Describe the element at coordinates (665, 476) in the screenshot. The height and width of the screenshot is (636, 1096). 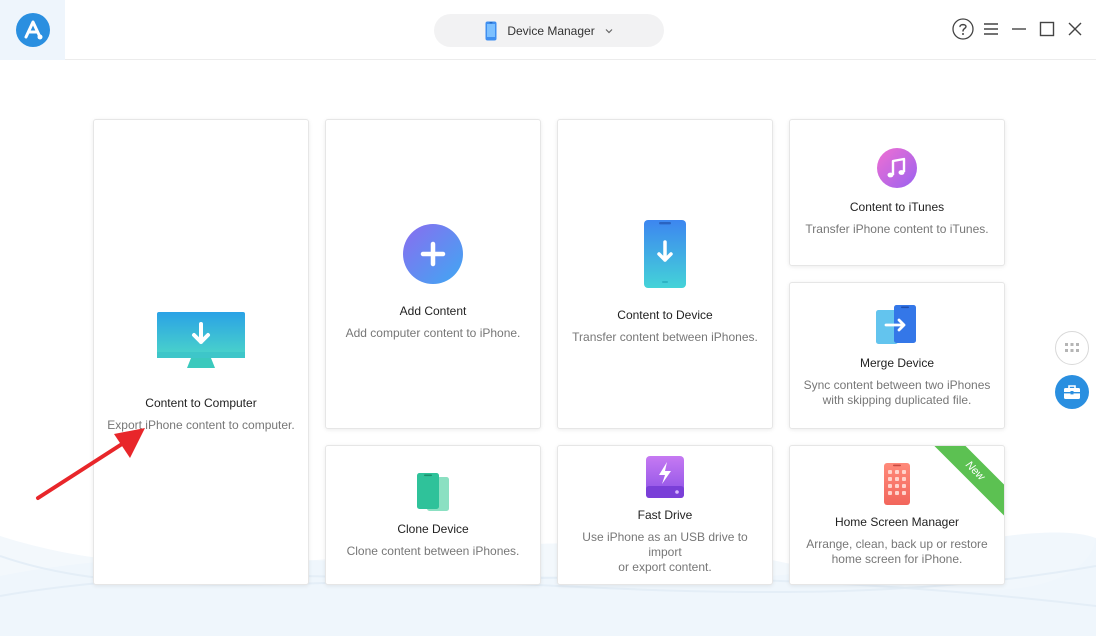
I see `fast-drive-icon` at that location.